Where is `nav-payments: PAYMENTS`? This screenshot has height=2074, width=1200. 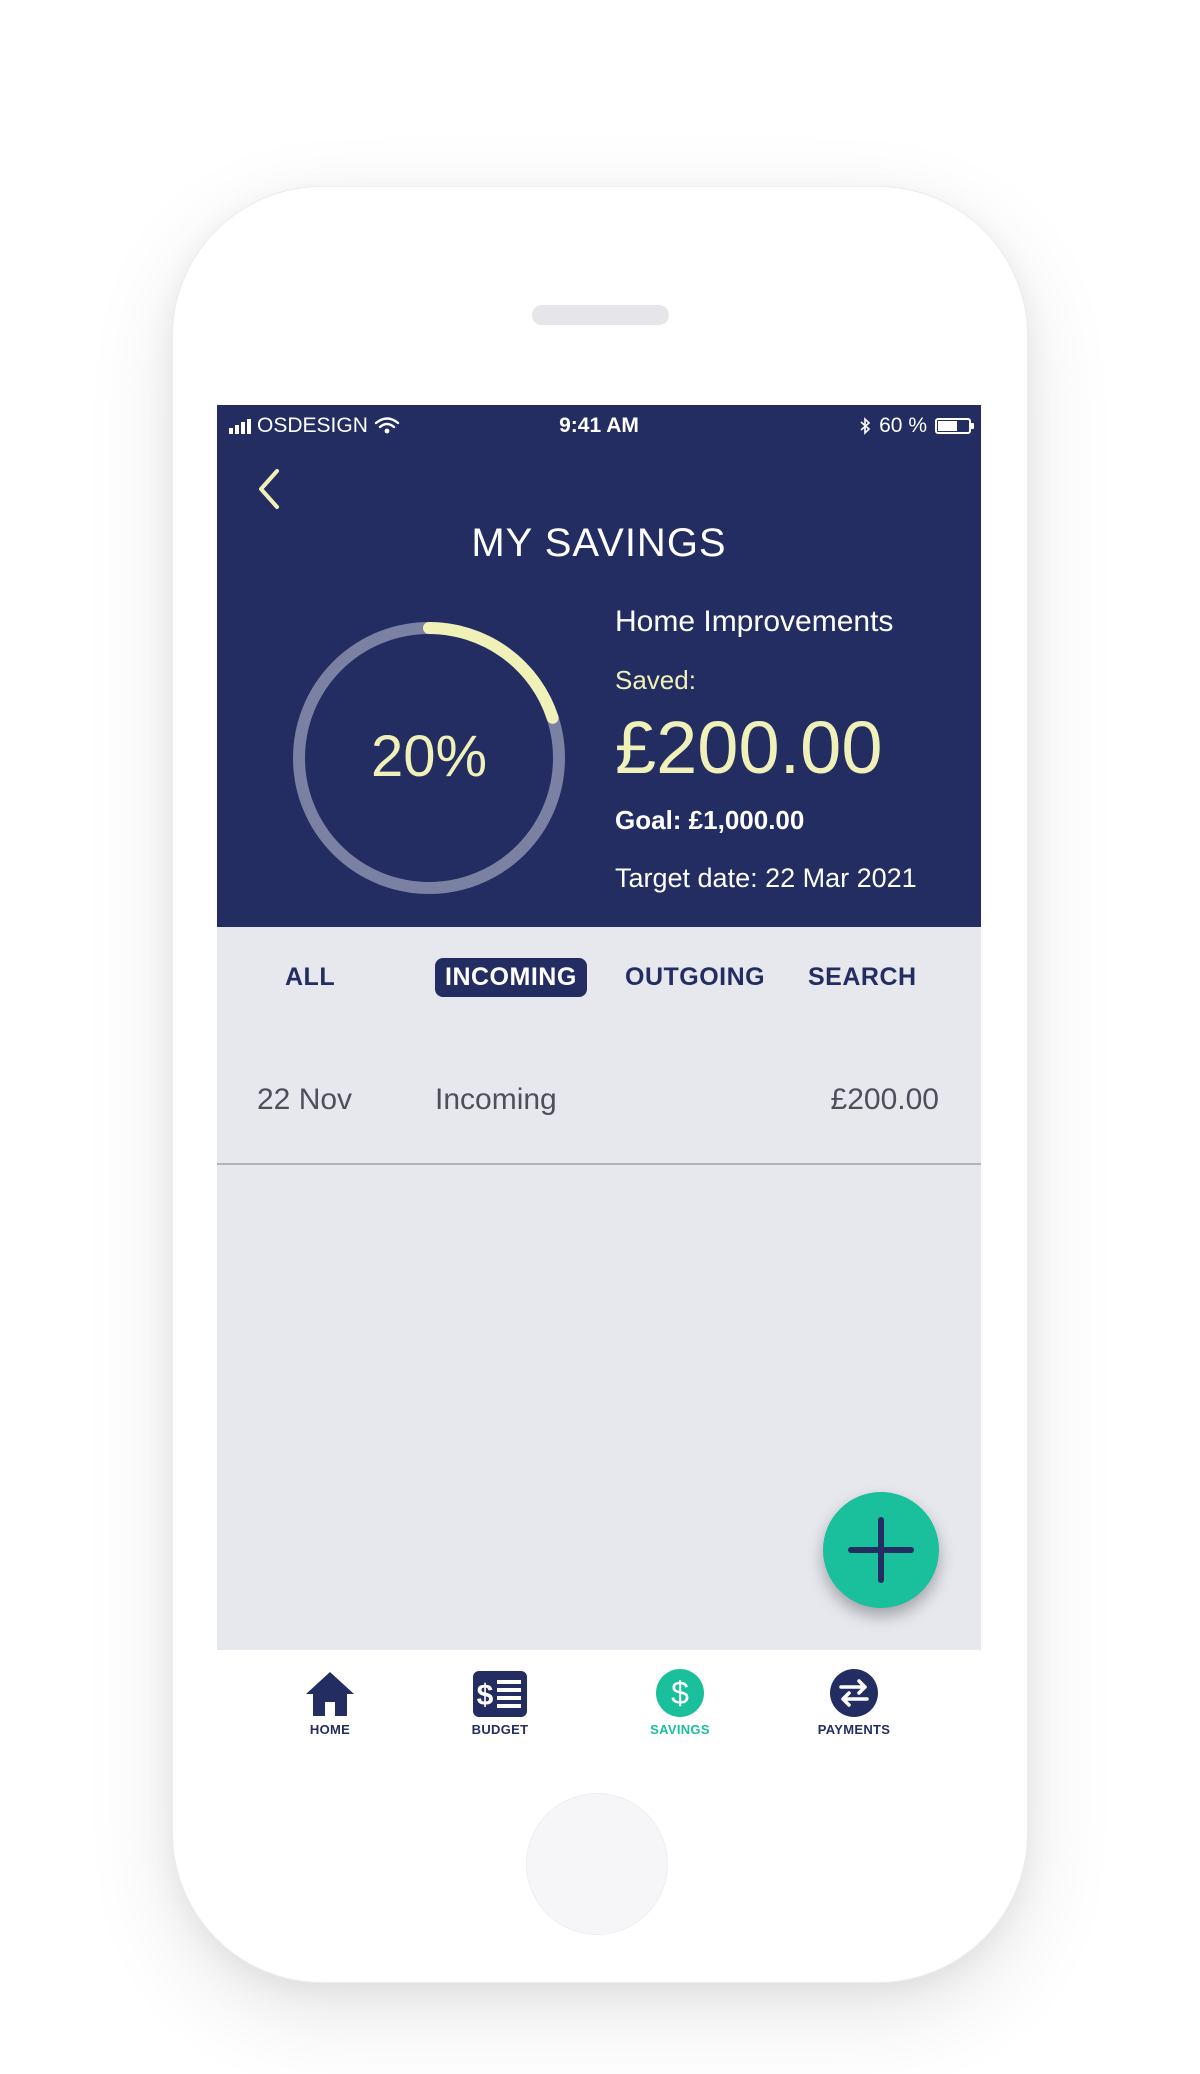
nav-payments: PAYMENTS is located at coordinates (854, 1701).